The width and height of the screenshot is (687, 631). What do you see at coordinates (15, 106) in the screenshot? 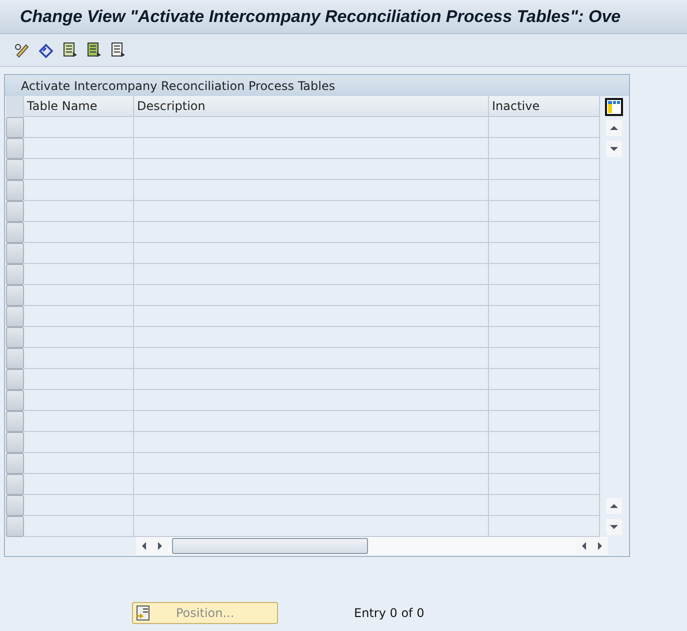
I see `select-all-corner` at bounding box center [15, 106].